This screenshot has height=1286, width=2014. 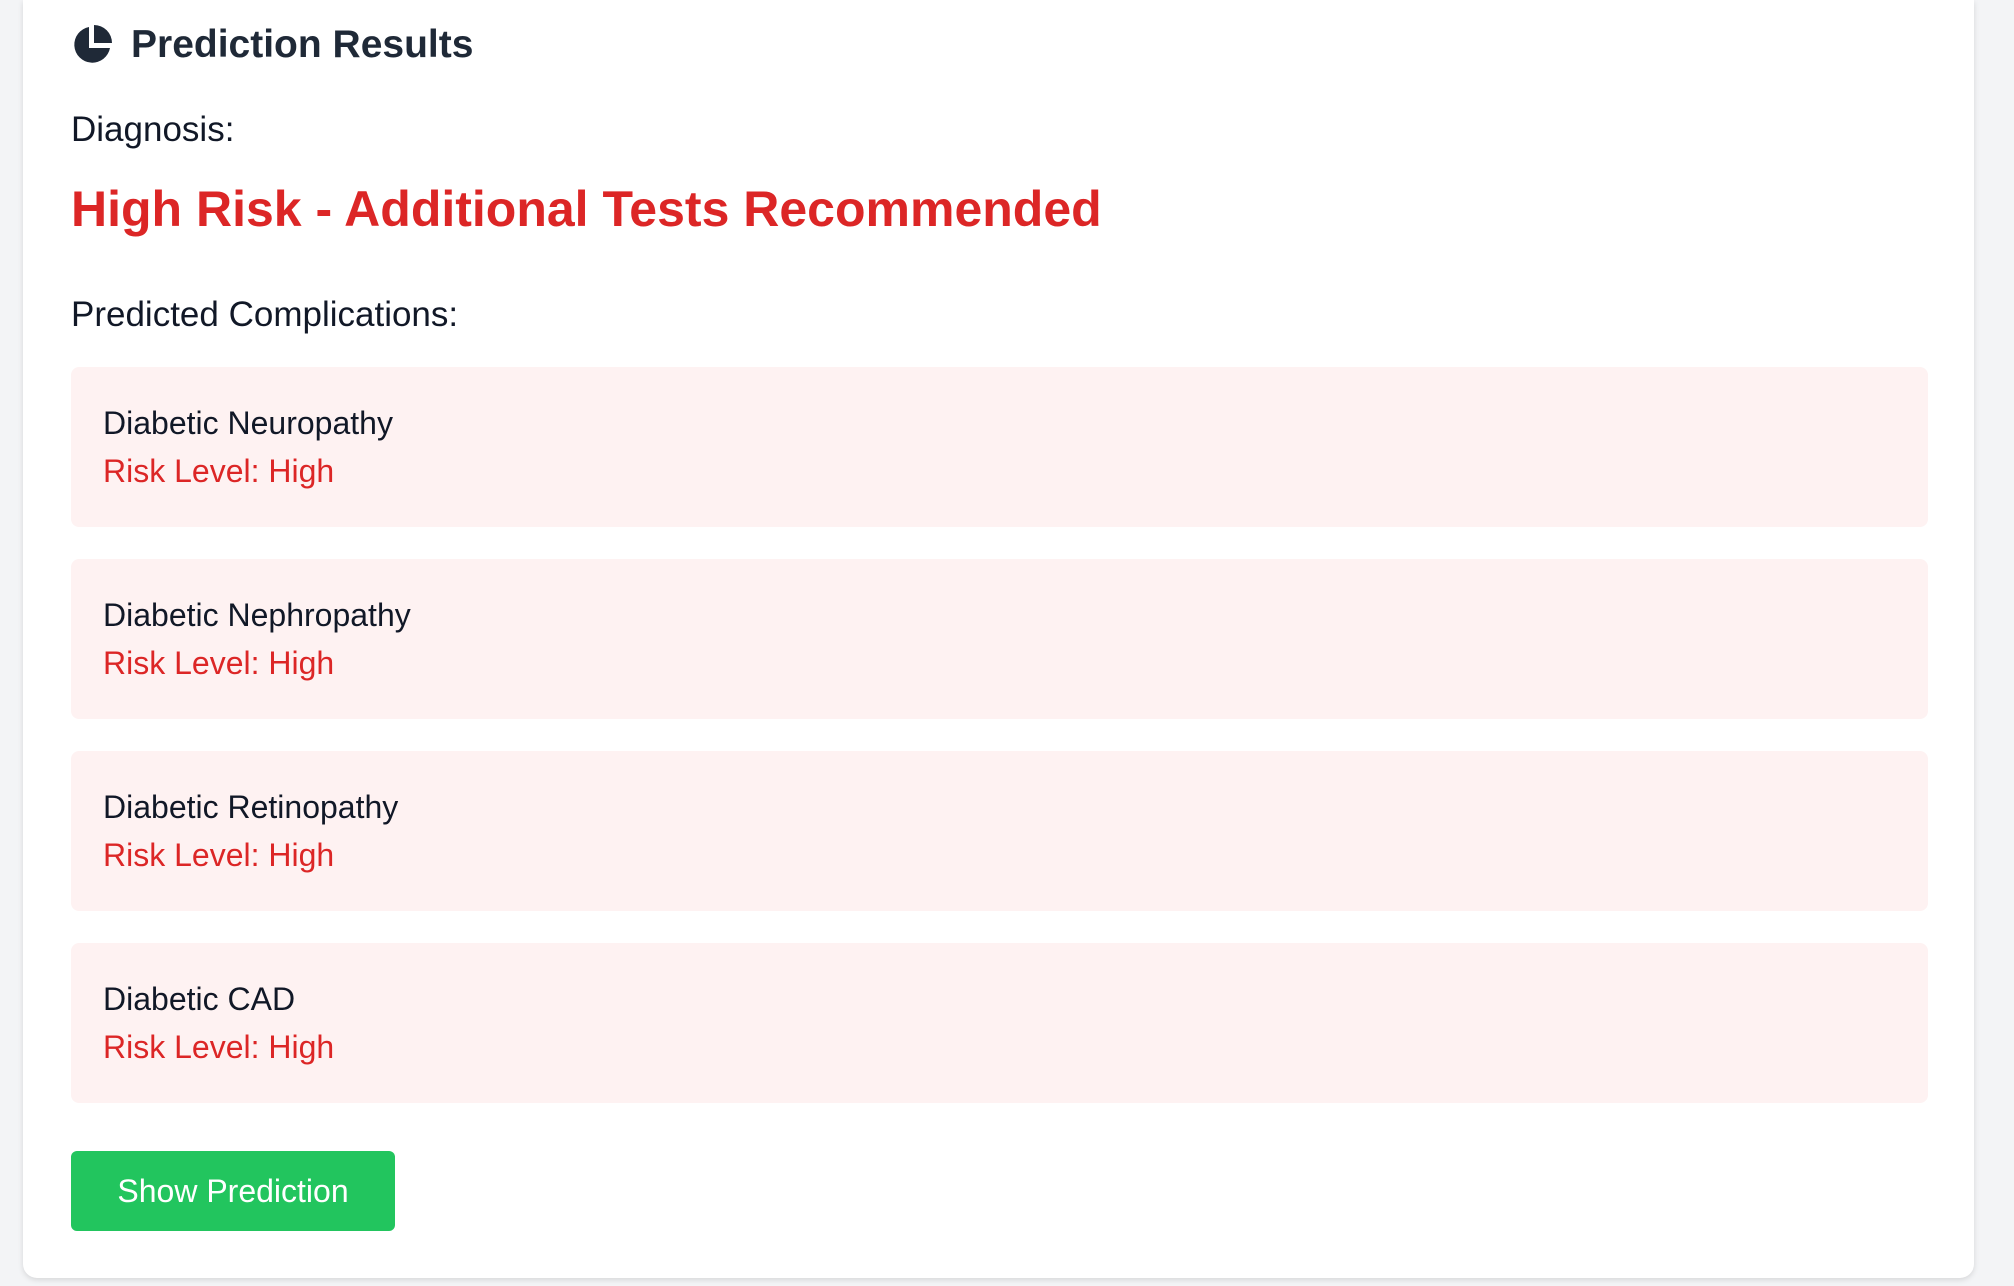 I want to click on complication-name: Diabetic Nephropathy, so click(x=257, y=615).